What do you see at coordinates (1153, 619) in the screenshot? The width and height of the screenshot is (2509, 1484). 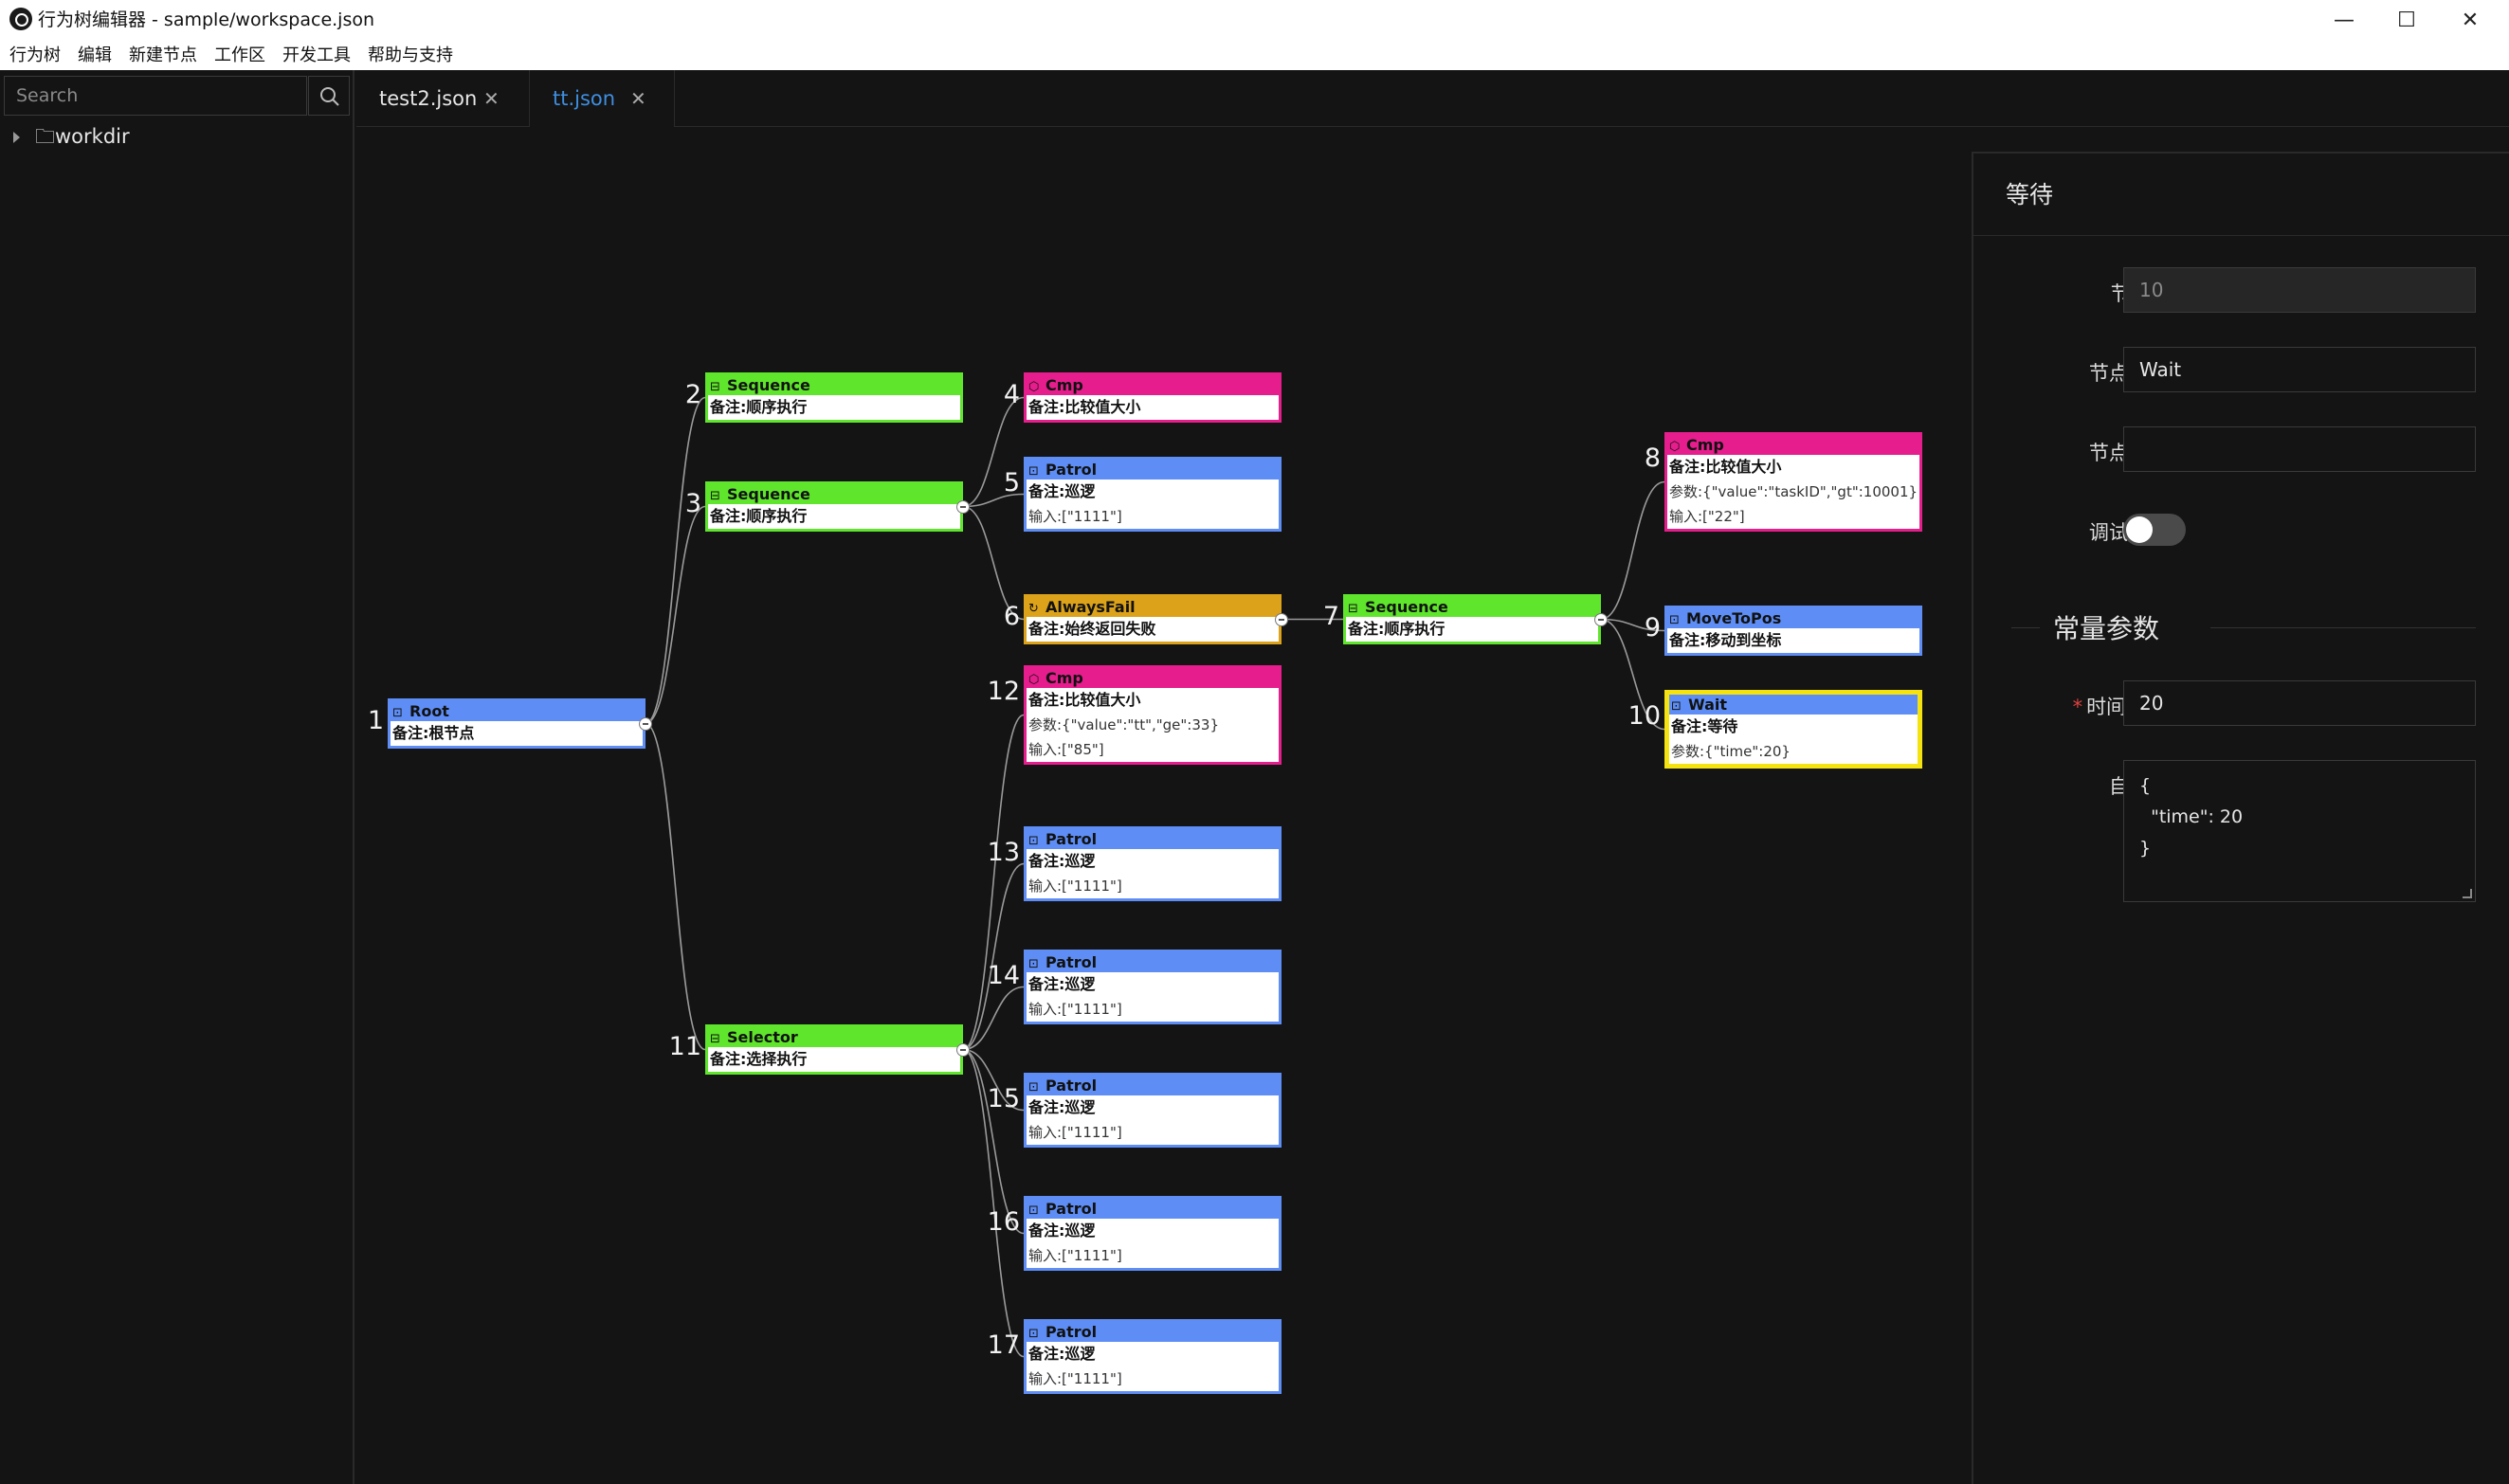 I see `tree-node-alwaysfail-6: ↻ AlwaysFail 备注:始终返回失败` at bounding box center [1153, 619].